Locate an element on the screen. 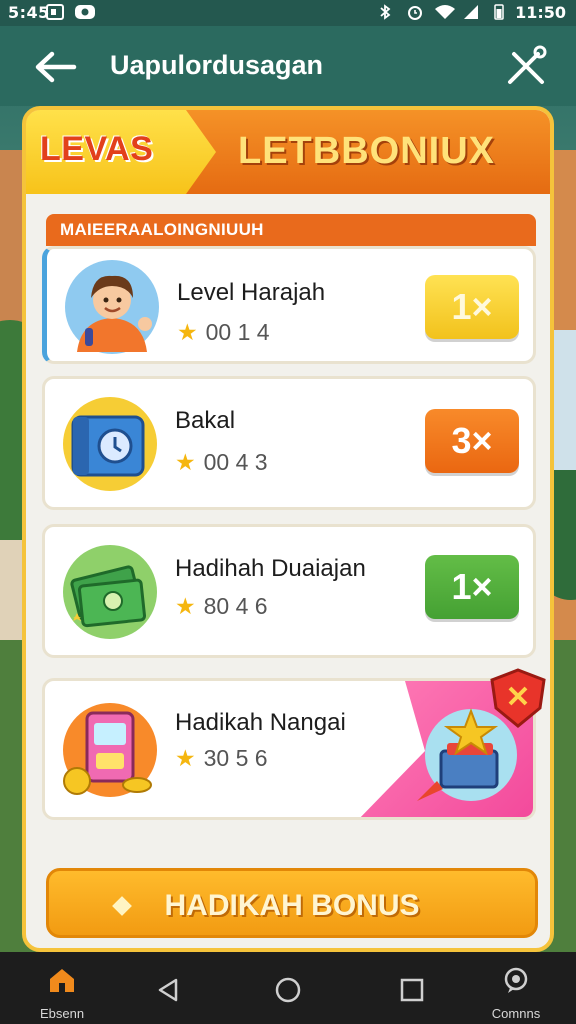 The width and height of the screenshot is (576, 1024). status-bar: 5:45 11:50 is located at coordinates (288, 13).